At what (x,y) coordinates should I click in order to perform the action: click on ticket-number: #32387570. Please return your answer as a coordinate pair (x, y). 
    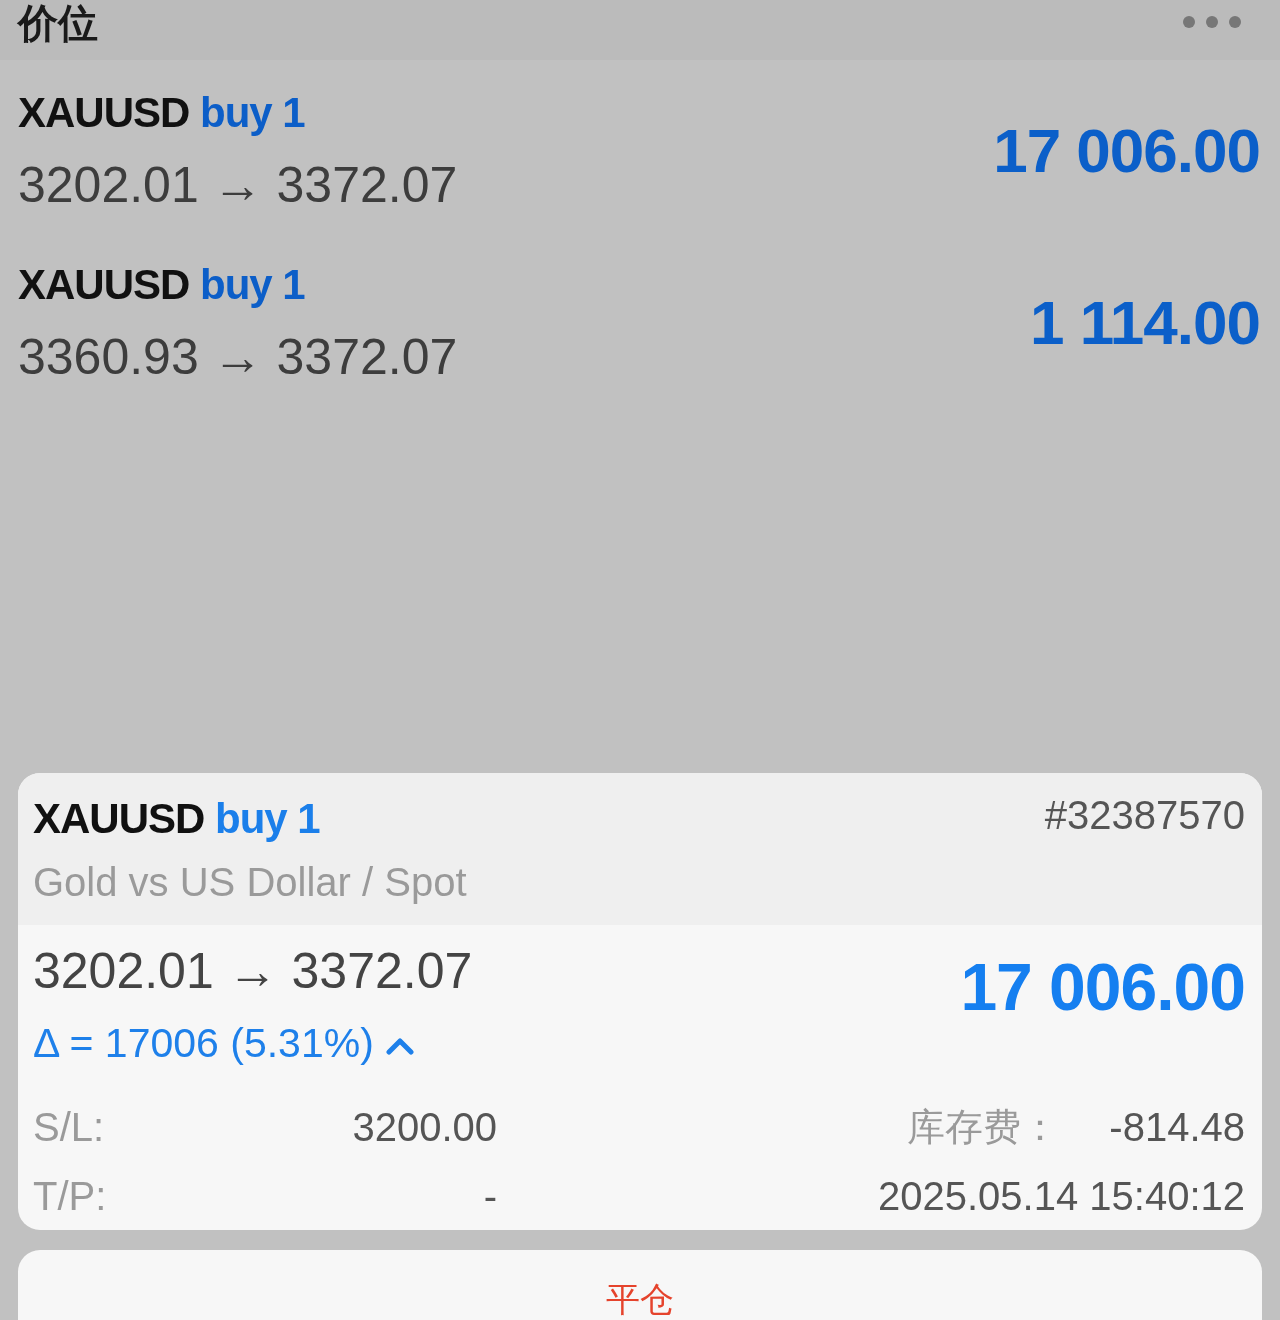
    Looking at the image, I should click on (1144, 815).